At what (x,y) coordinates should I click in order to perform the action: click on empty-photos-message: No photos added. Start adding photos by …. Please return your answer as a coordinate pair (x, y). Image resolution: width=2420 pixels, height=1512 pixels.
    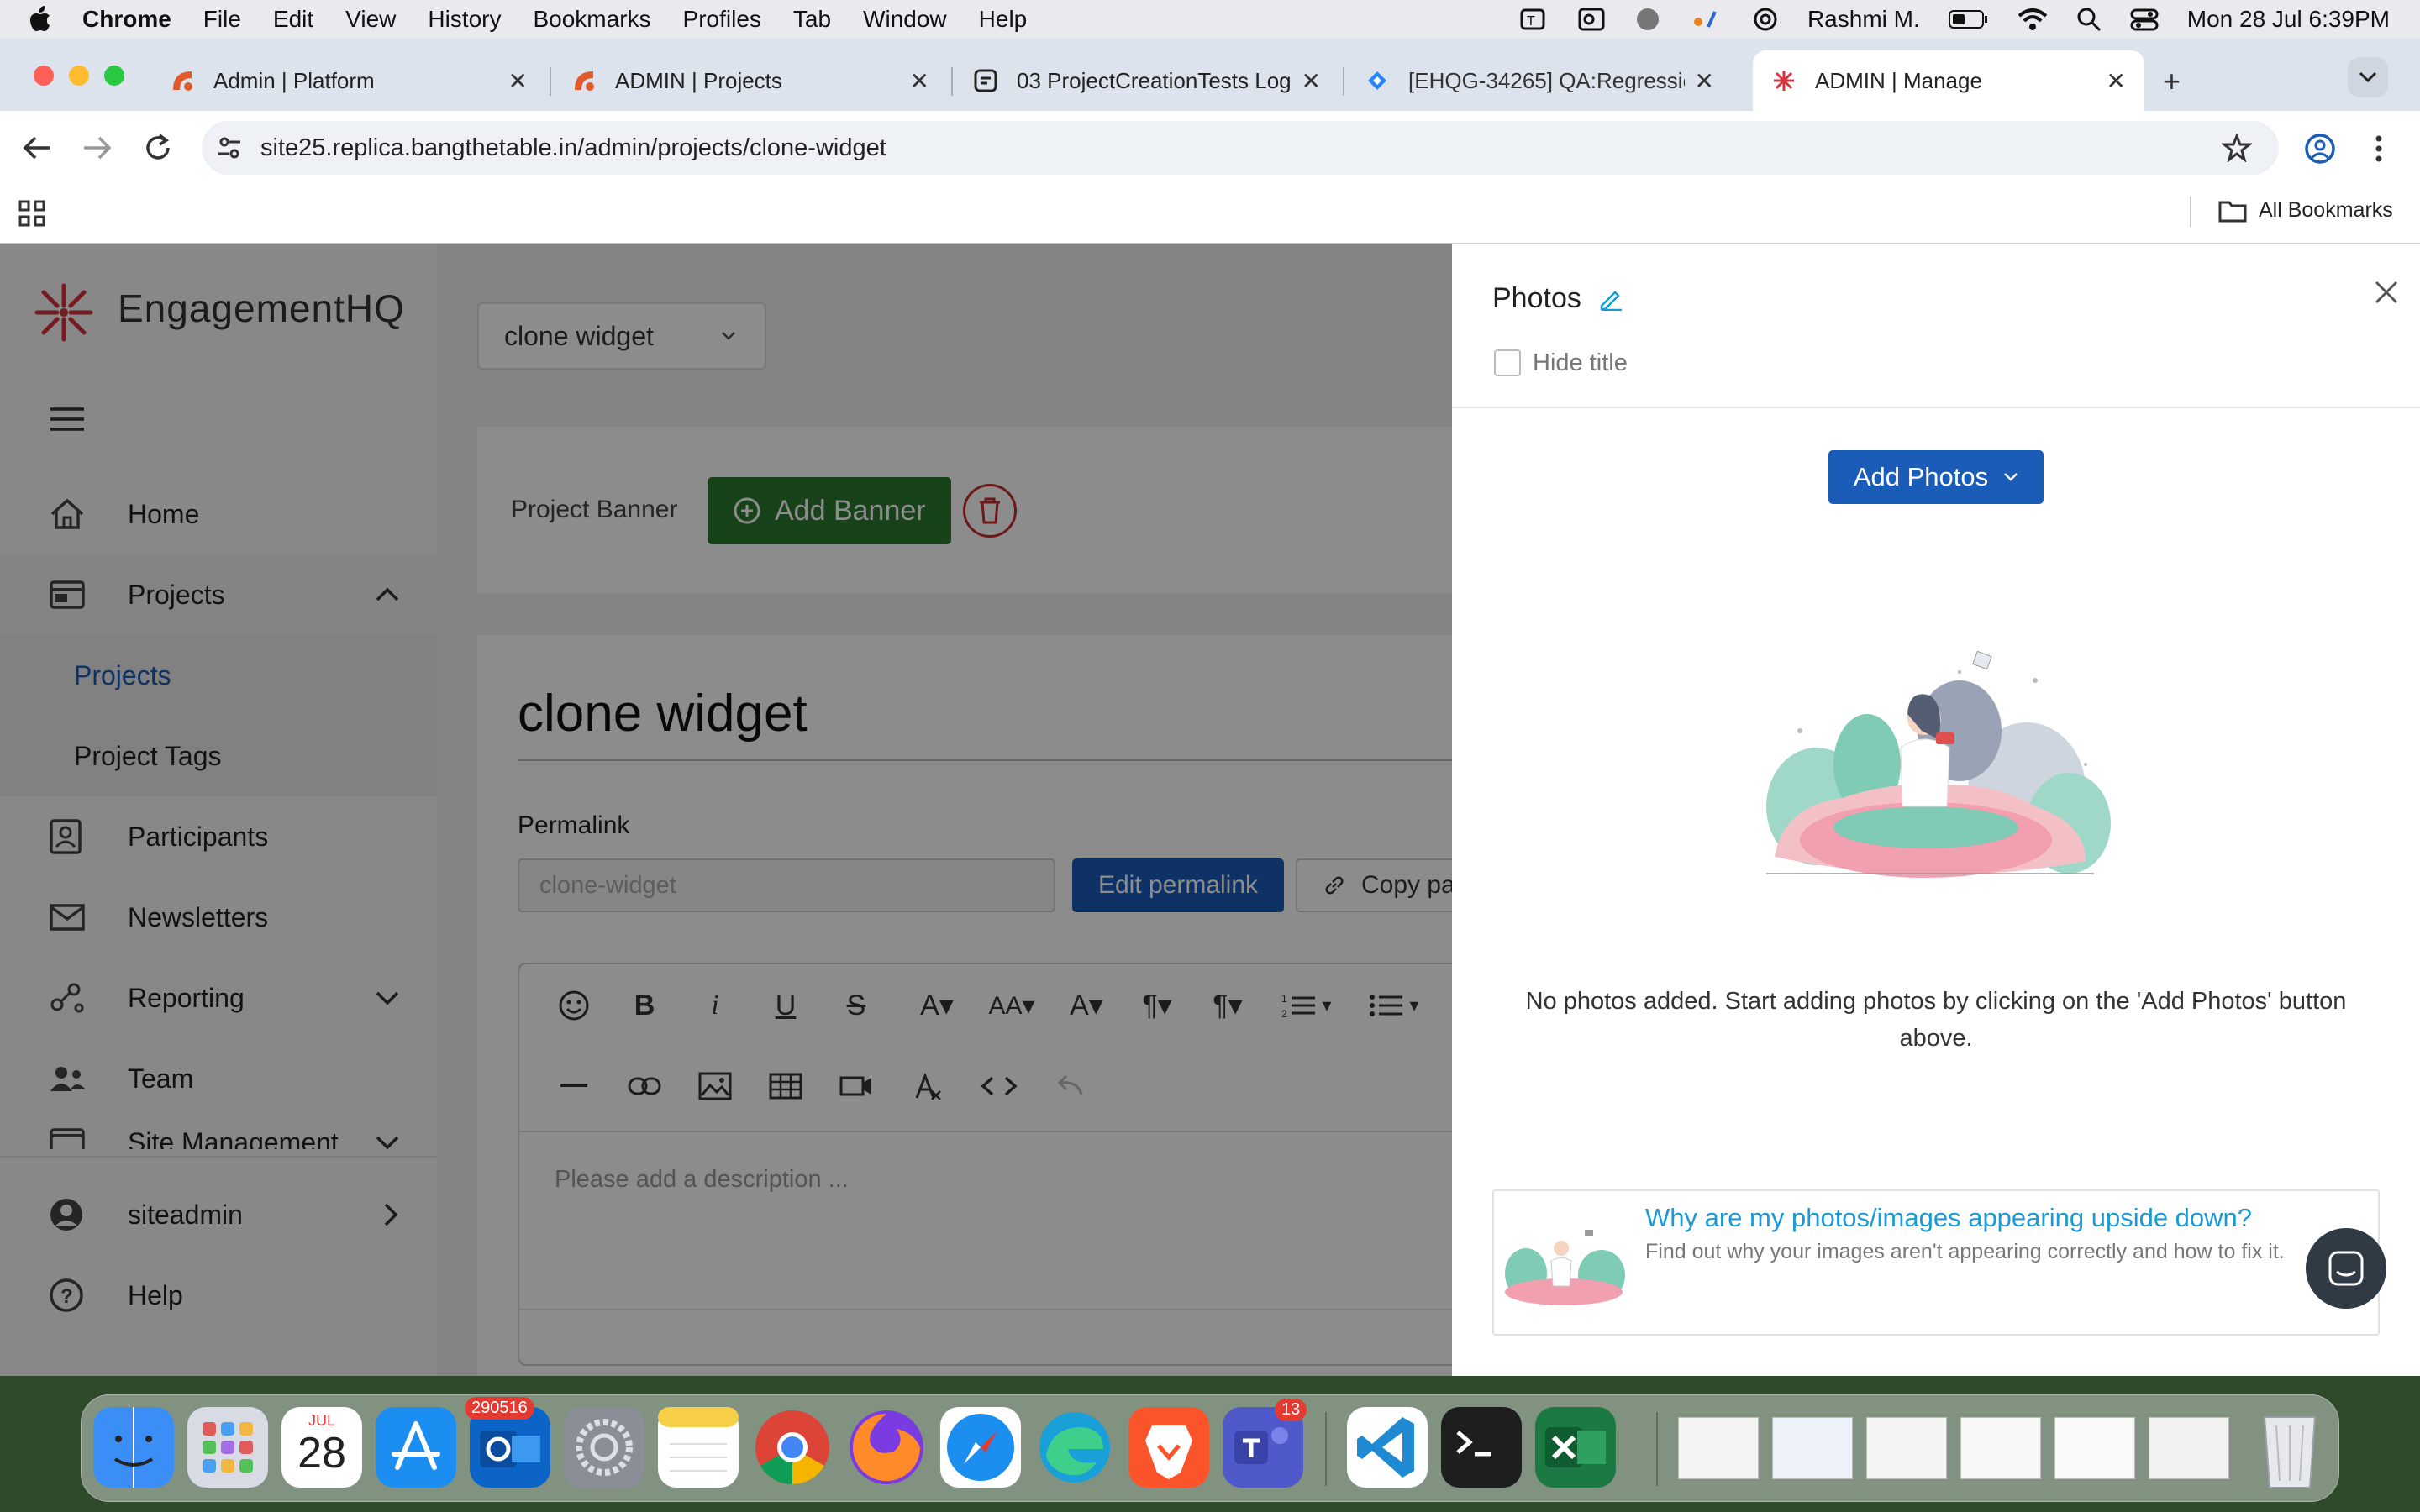
    Looking at the image, I should click on (1936, 1020).